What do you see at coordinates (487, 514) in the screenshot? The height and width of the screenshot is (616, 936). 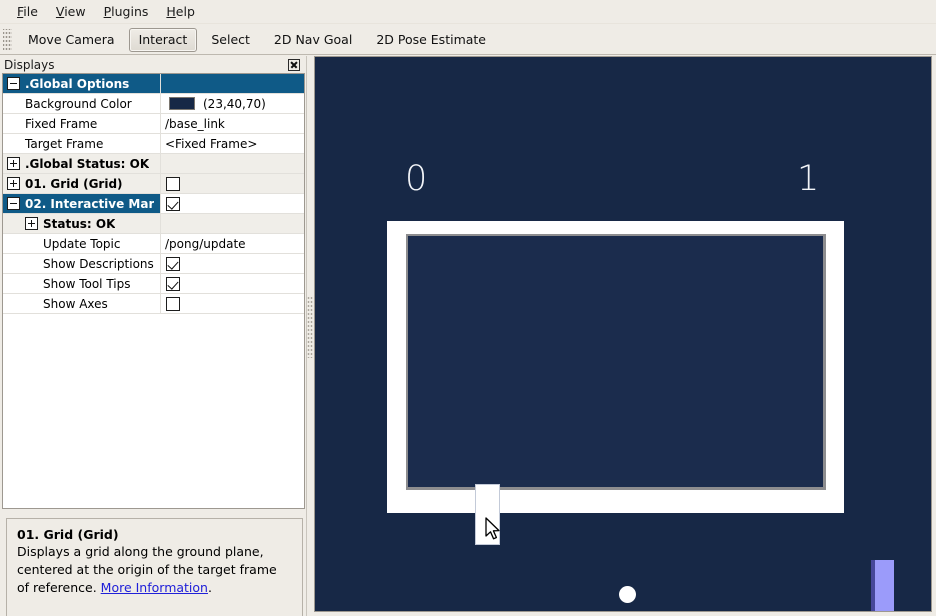 I see `pong-paddle-left` at bounding box center [487, 514].